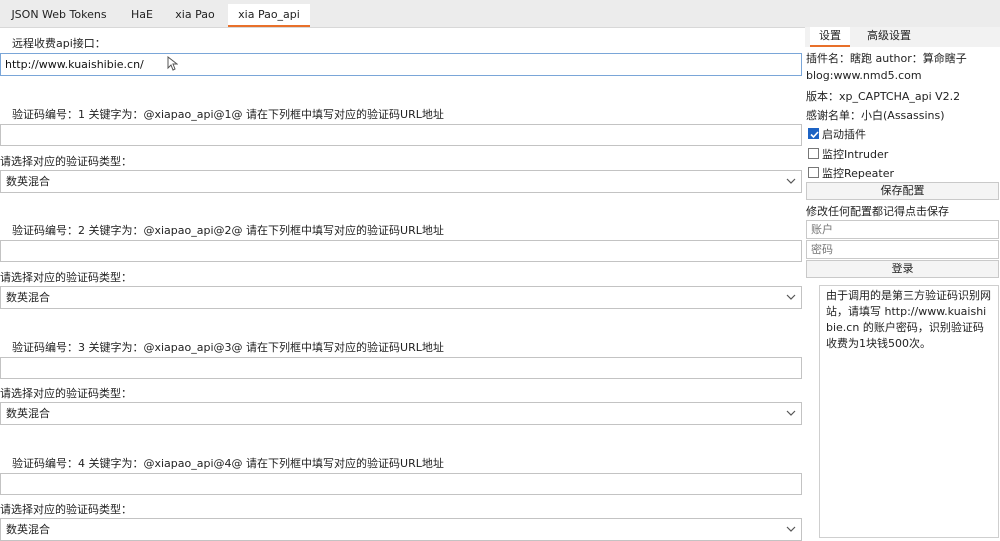  Describe the element at coordinates (875, 115) in the screenshot. I see `thanks-text: 感谢名单：小白(Assassins)` at that location.